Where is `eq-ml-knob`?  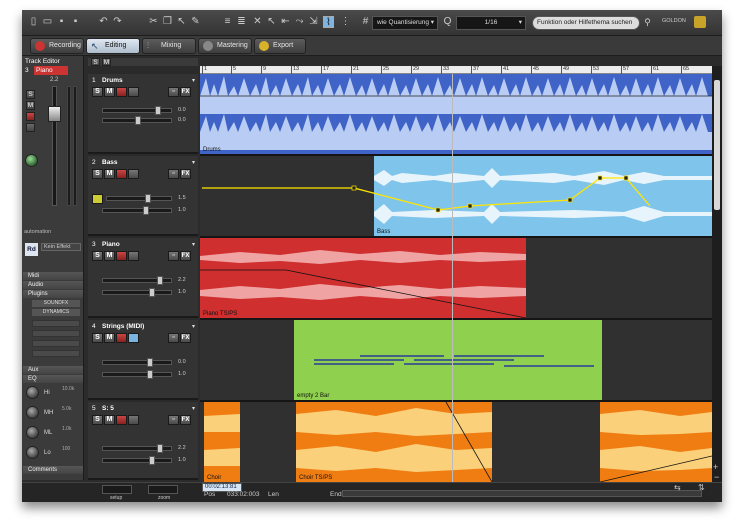
eq-ml-knob is located at coordinates (32, 432).